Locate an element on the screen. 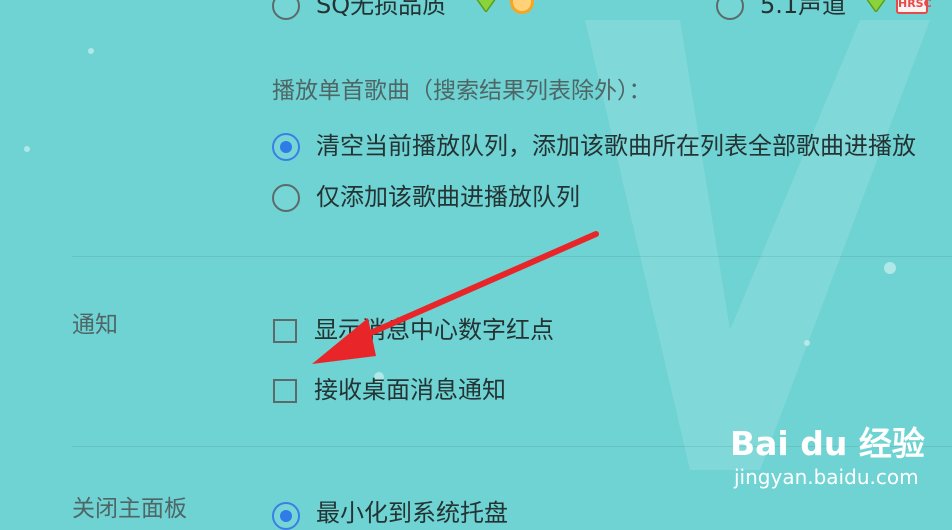 This screenshot has width=952, height=530. watermark-url: jingyan.baidu.com is located at coordinates (826, 477).